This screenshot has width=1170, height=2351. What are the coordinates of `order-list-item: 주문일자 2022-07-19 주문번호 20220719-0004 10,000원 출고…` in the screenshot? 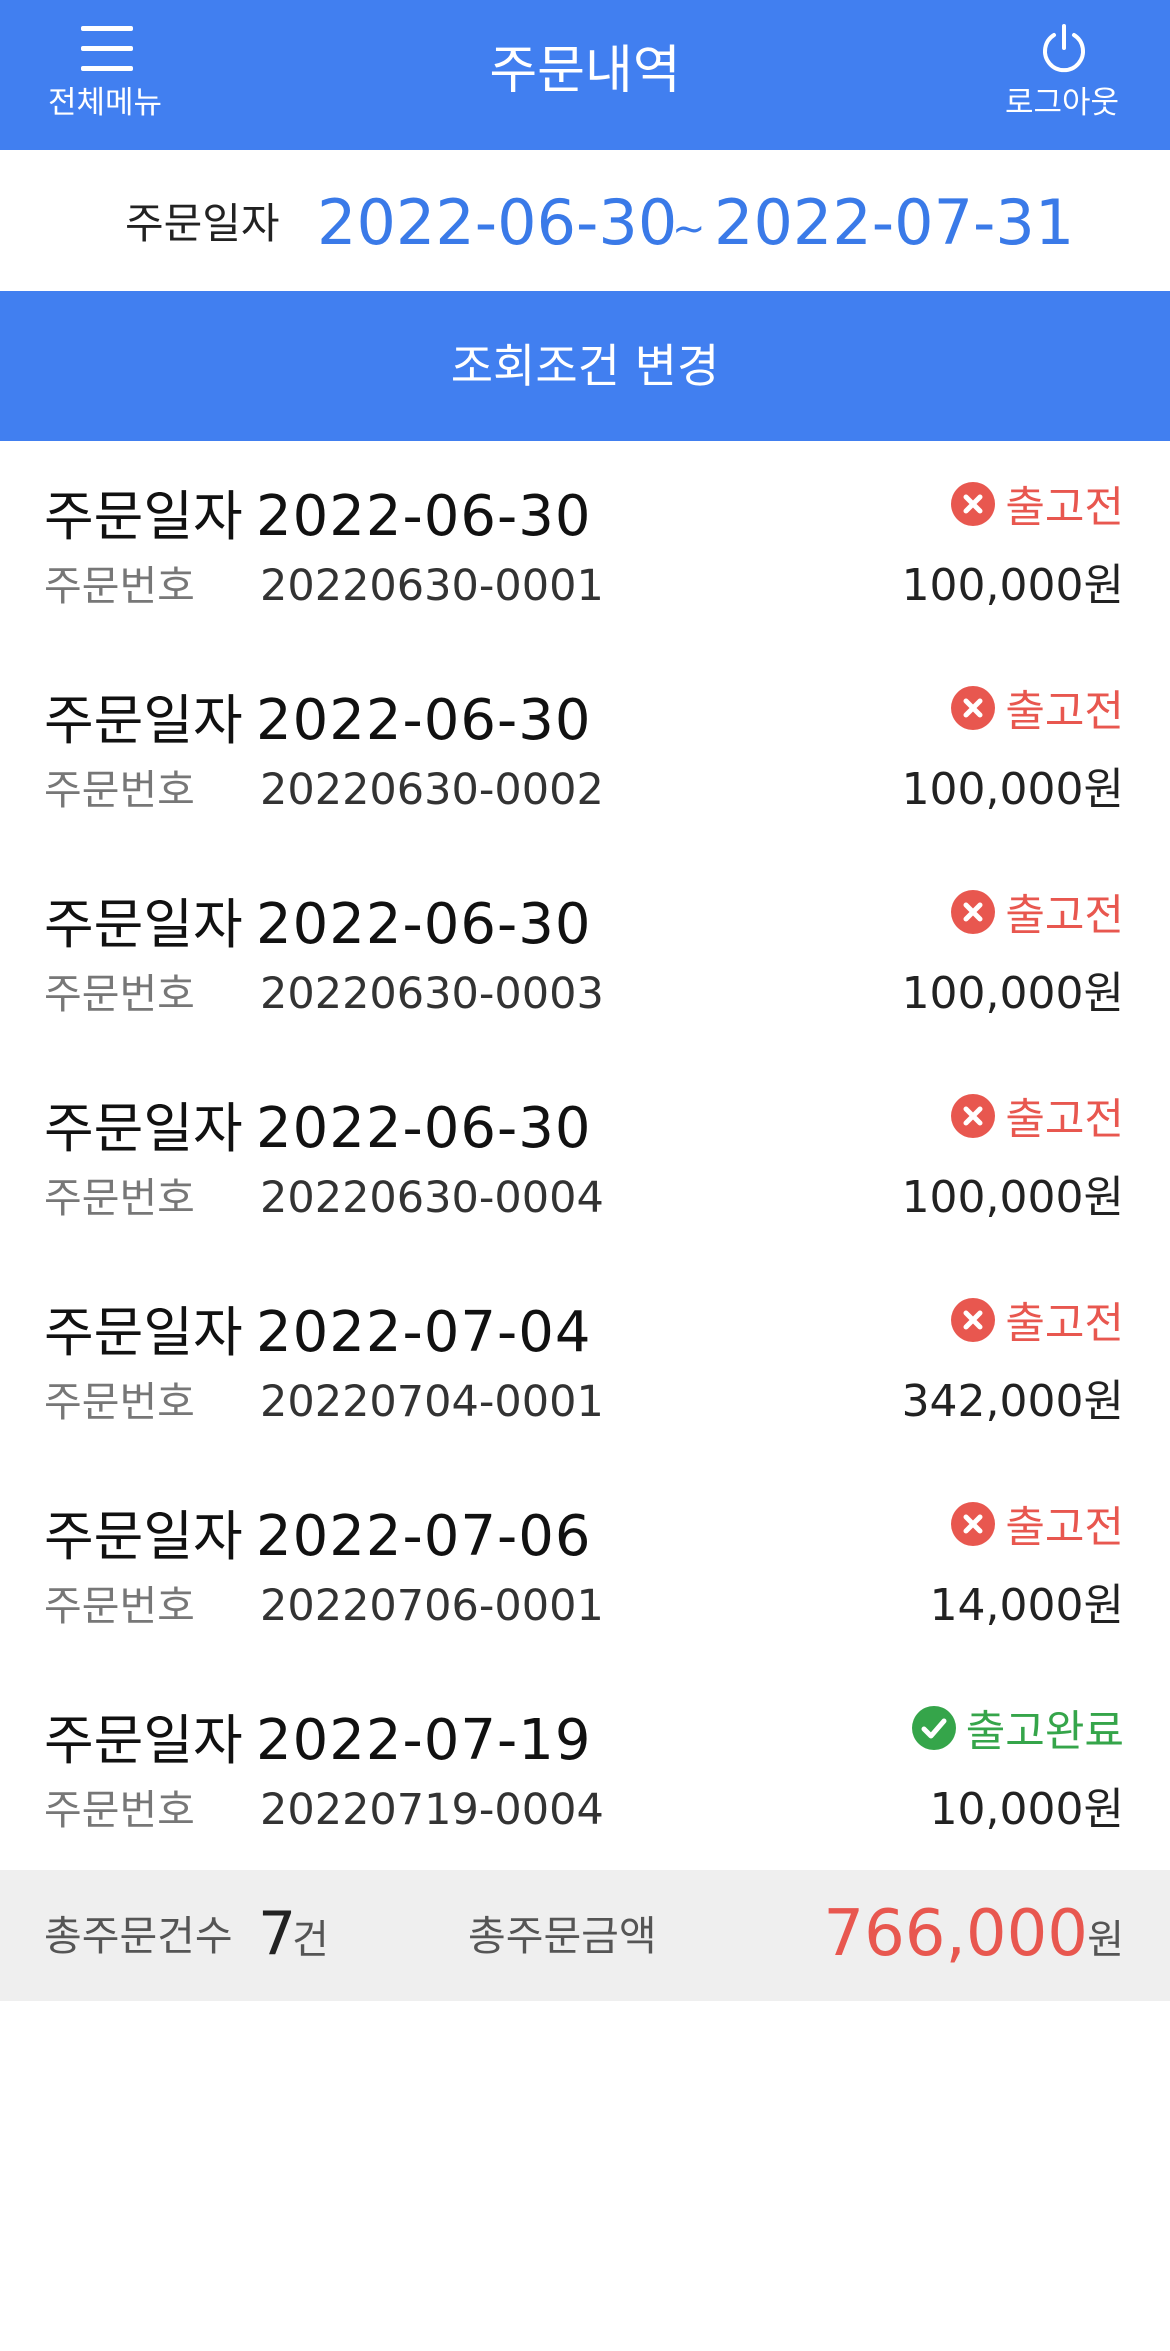 It's located at (585, 1767).